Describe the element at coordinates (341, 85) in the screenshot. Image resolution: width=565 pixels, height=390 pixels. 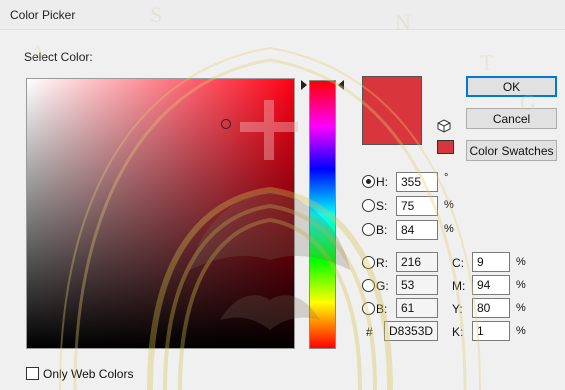
I see `hue-slider-right-arrow` at that location.